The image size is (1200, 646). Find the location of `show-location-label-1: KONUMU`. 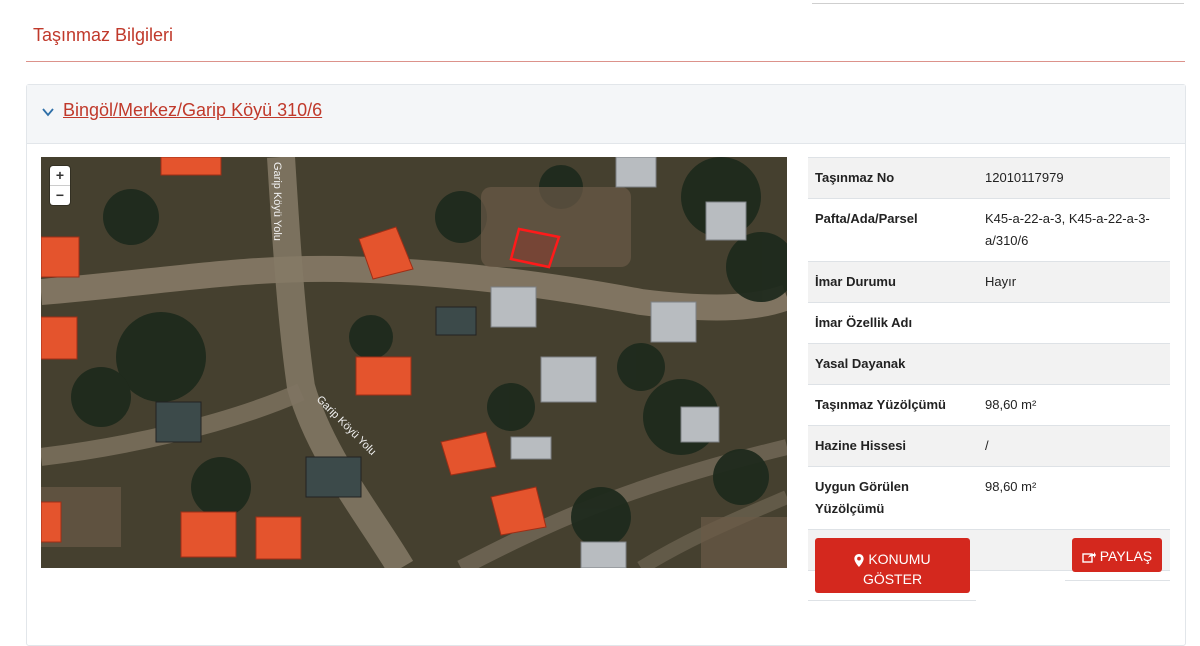

show-location-label-1: KONUMU is located at coordinates (899, 559).